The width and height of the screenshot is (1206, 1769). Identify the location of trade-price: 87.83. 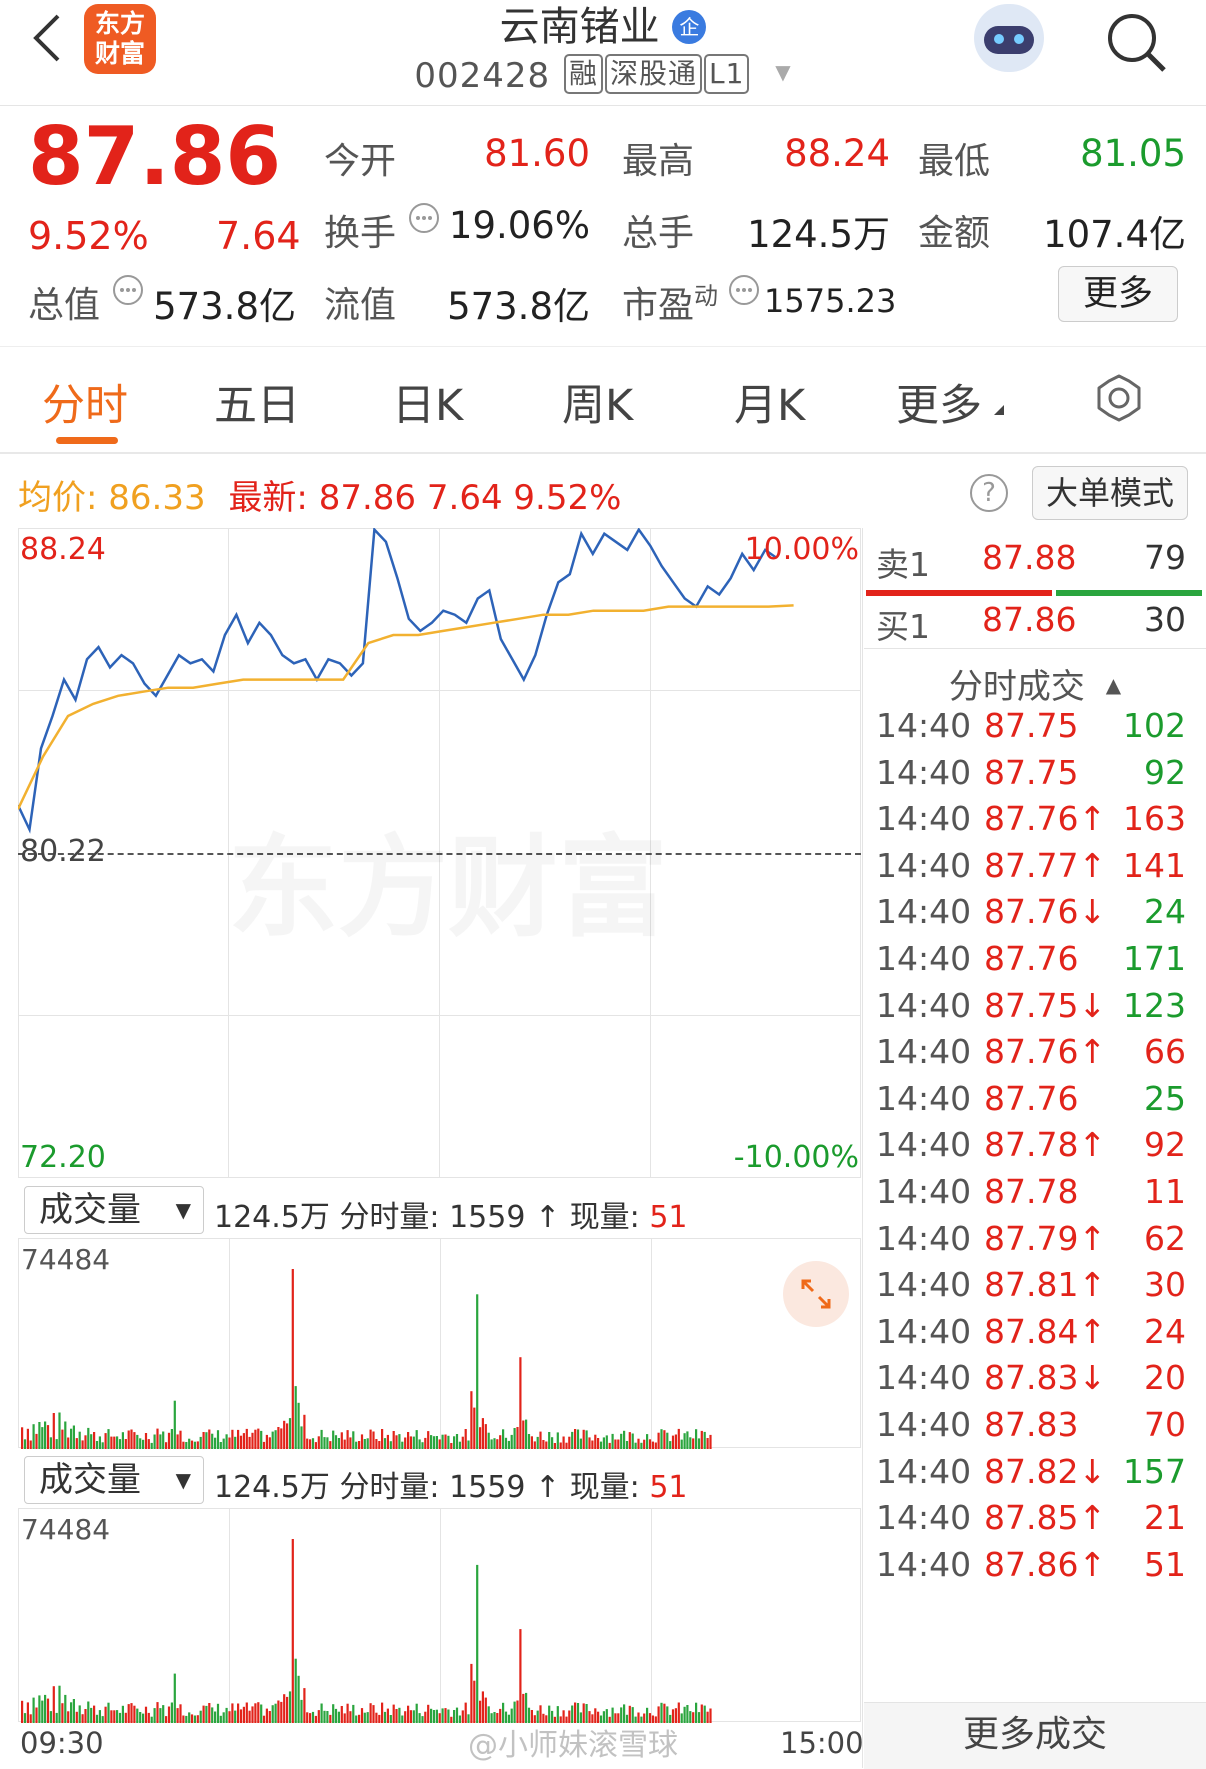
(1031, 1424).